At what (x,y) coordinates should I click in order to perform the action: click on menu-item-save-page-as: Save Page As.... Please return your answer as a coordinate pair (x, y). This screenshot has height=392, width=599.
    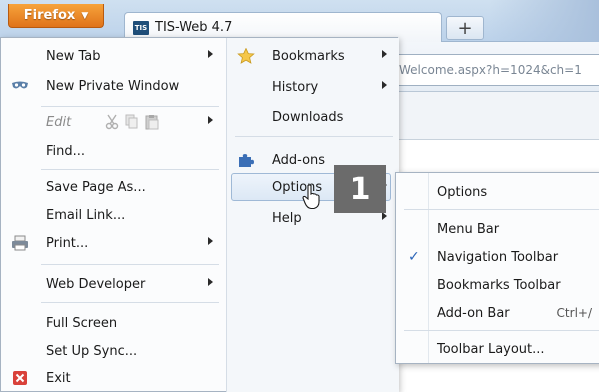
    Looking at the image, I should click on (113, 187).